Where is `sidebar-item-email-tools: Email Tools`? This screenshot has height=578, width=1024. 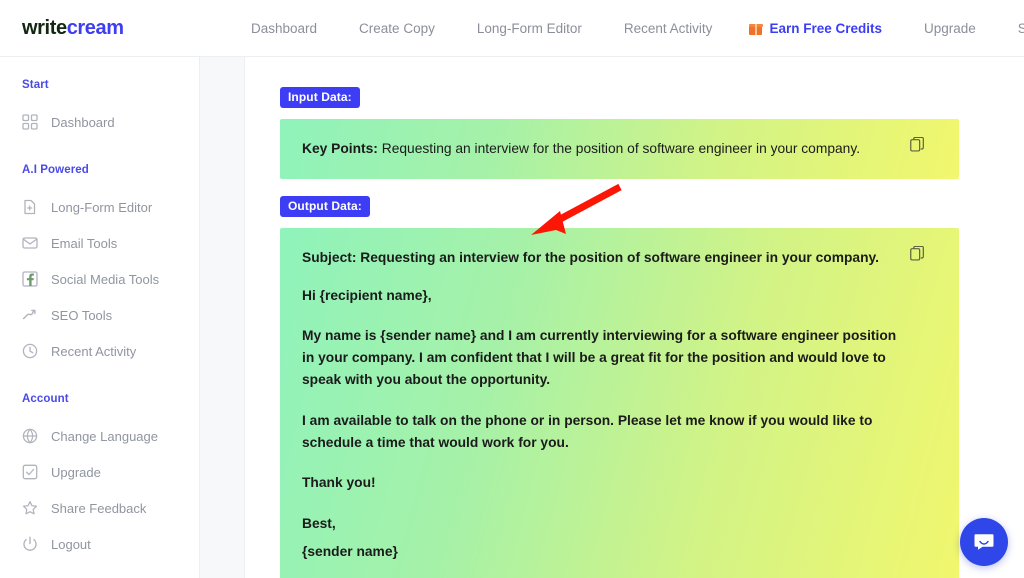
sidebar-item-email-tools: Email Tools is located at coordinates (99, 243).